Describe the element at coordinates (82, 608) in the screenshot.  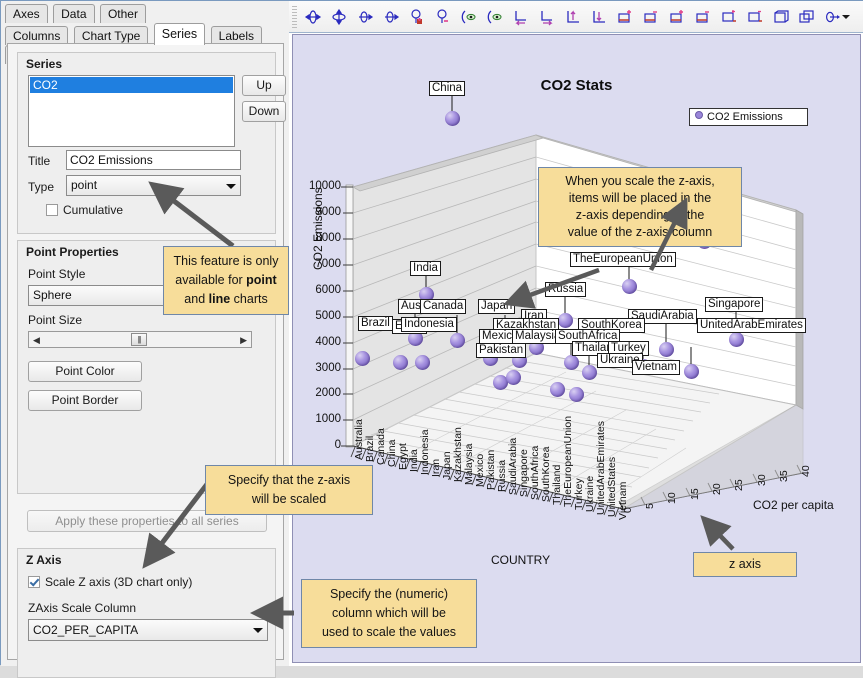
I see `zaxis-scale-column-label: ZAxis Scale Column` at that location.